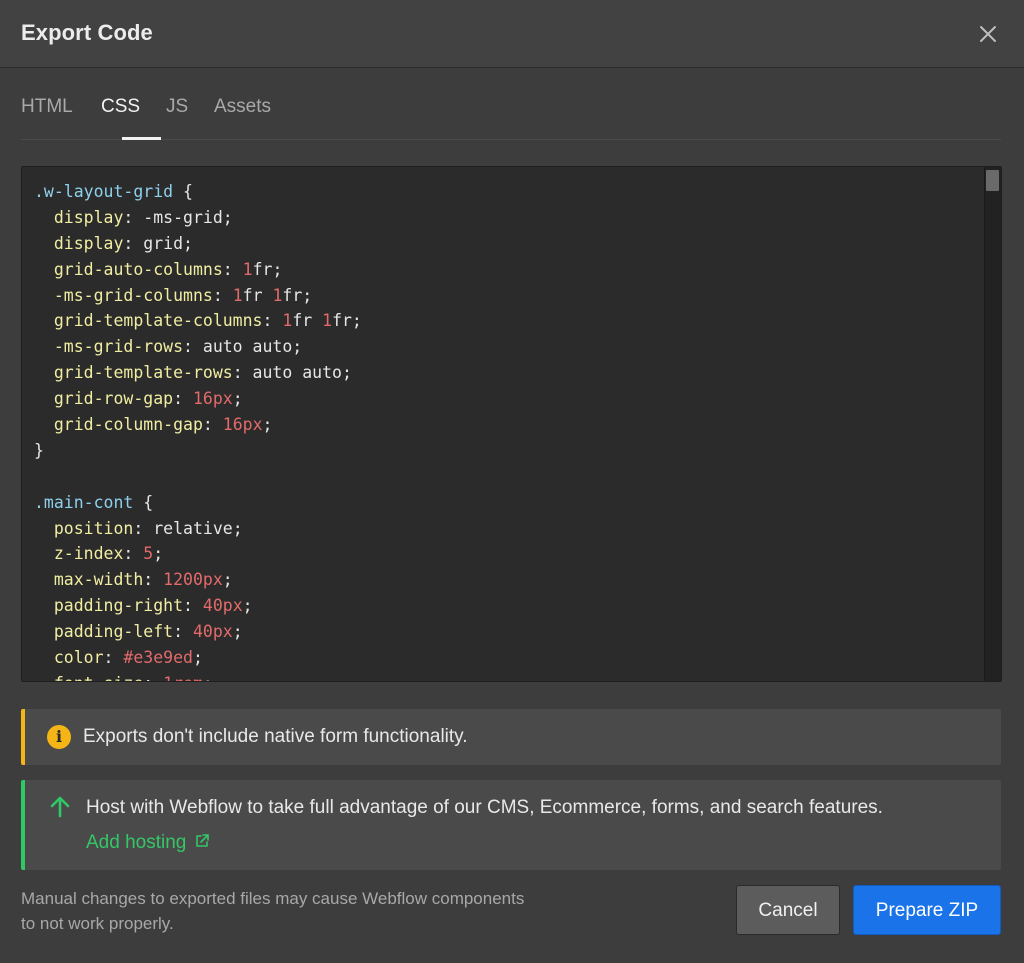 This screenshot has width=1024, height=963. Describe the element at coordinates (507, 425) in the screenshot. I see `code-line: grid-column-gap: 16px;` at that location.